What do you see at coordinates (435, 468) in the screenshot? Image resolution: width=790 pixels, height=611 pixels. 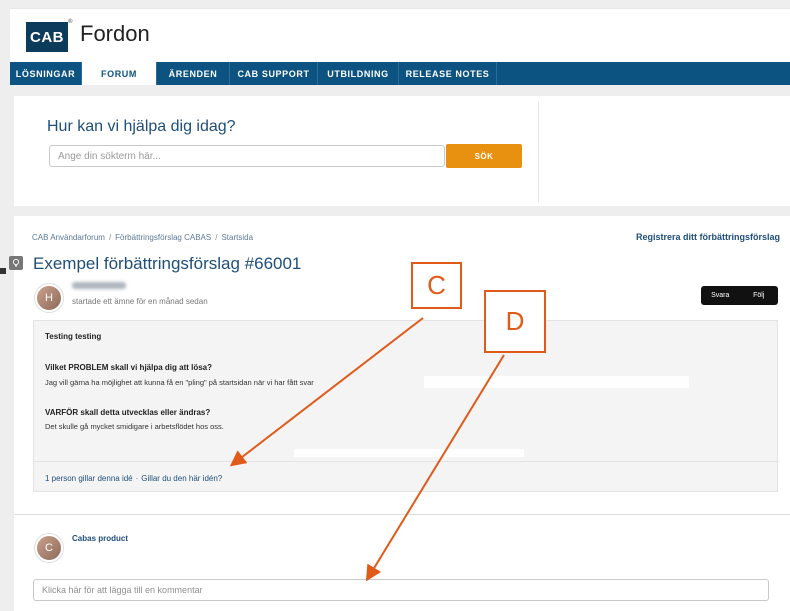 I see `arrow-d` at bounding box center [435, 468].